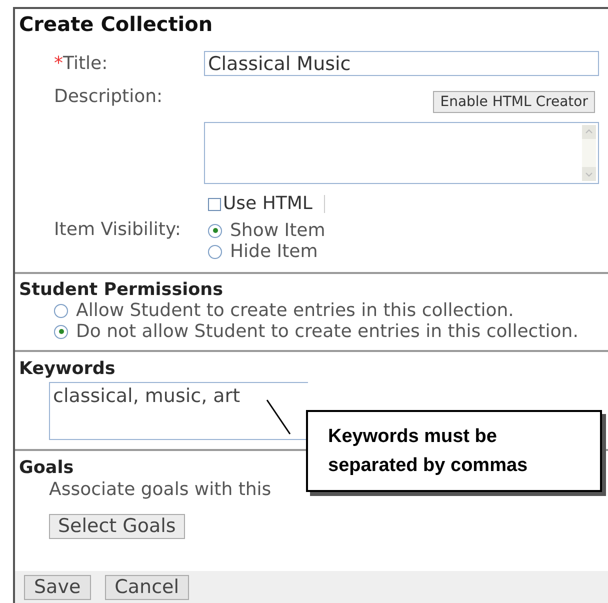 Image resolution: width=608 pixels, height=603 pixels. Describe the element at coordinates (295, 310) in the screenshot. I see `radio-label: Allow Student to create entries in this collection.` at that location.